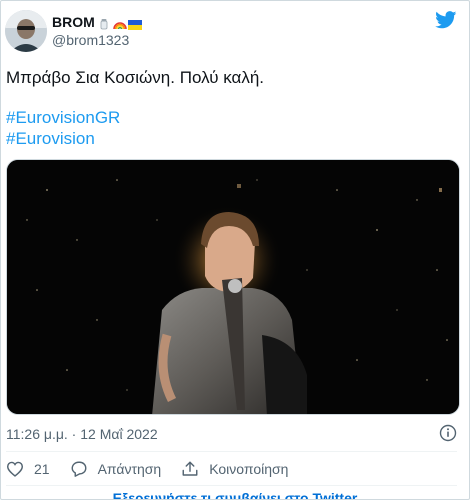 Image resolution: width=470 pixels, height=500 pixels. Describe the element at coordinates (82, 434) in the screenshot. I see `tweet-timestamp: 11:26 μ.μ. · 12 Μαΐ 2022` at that location.